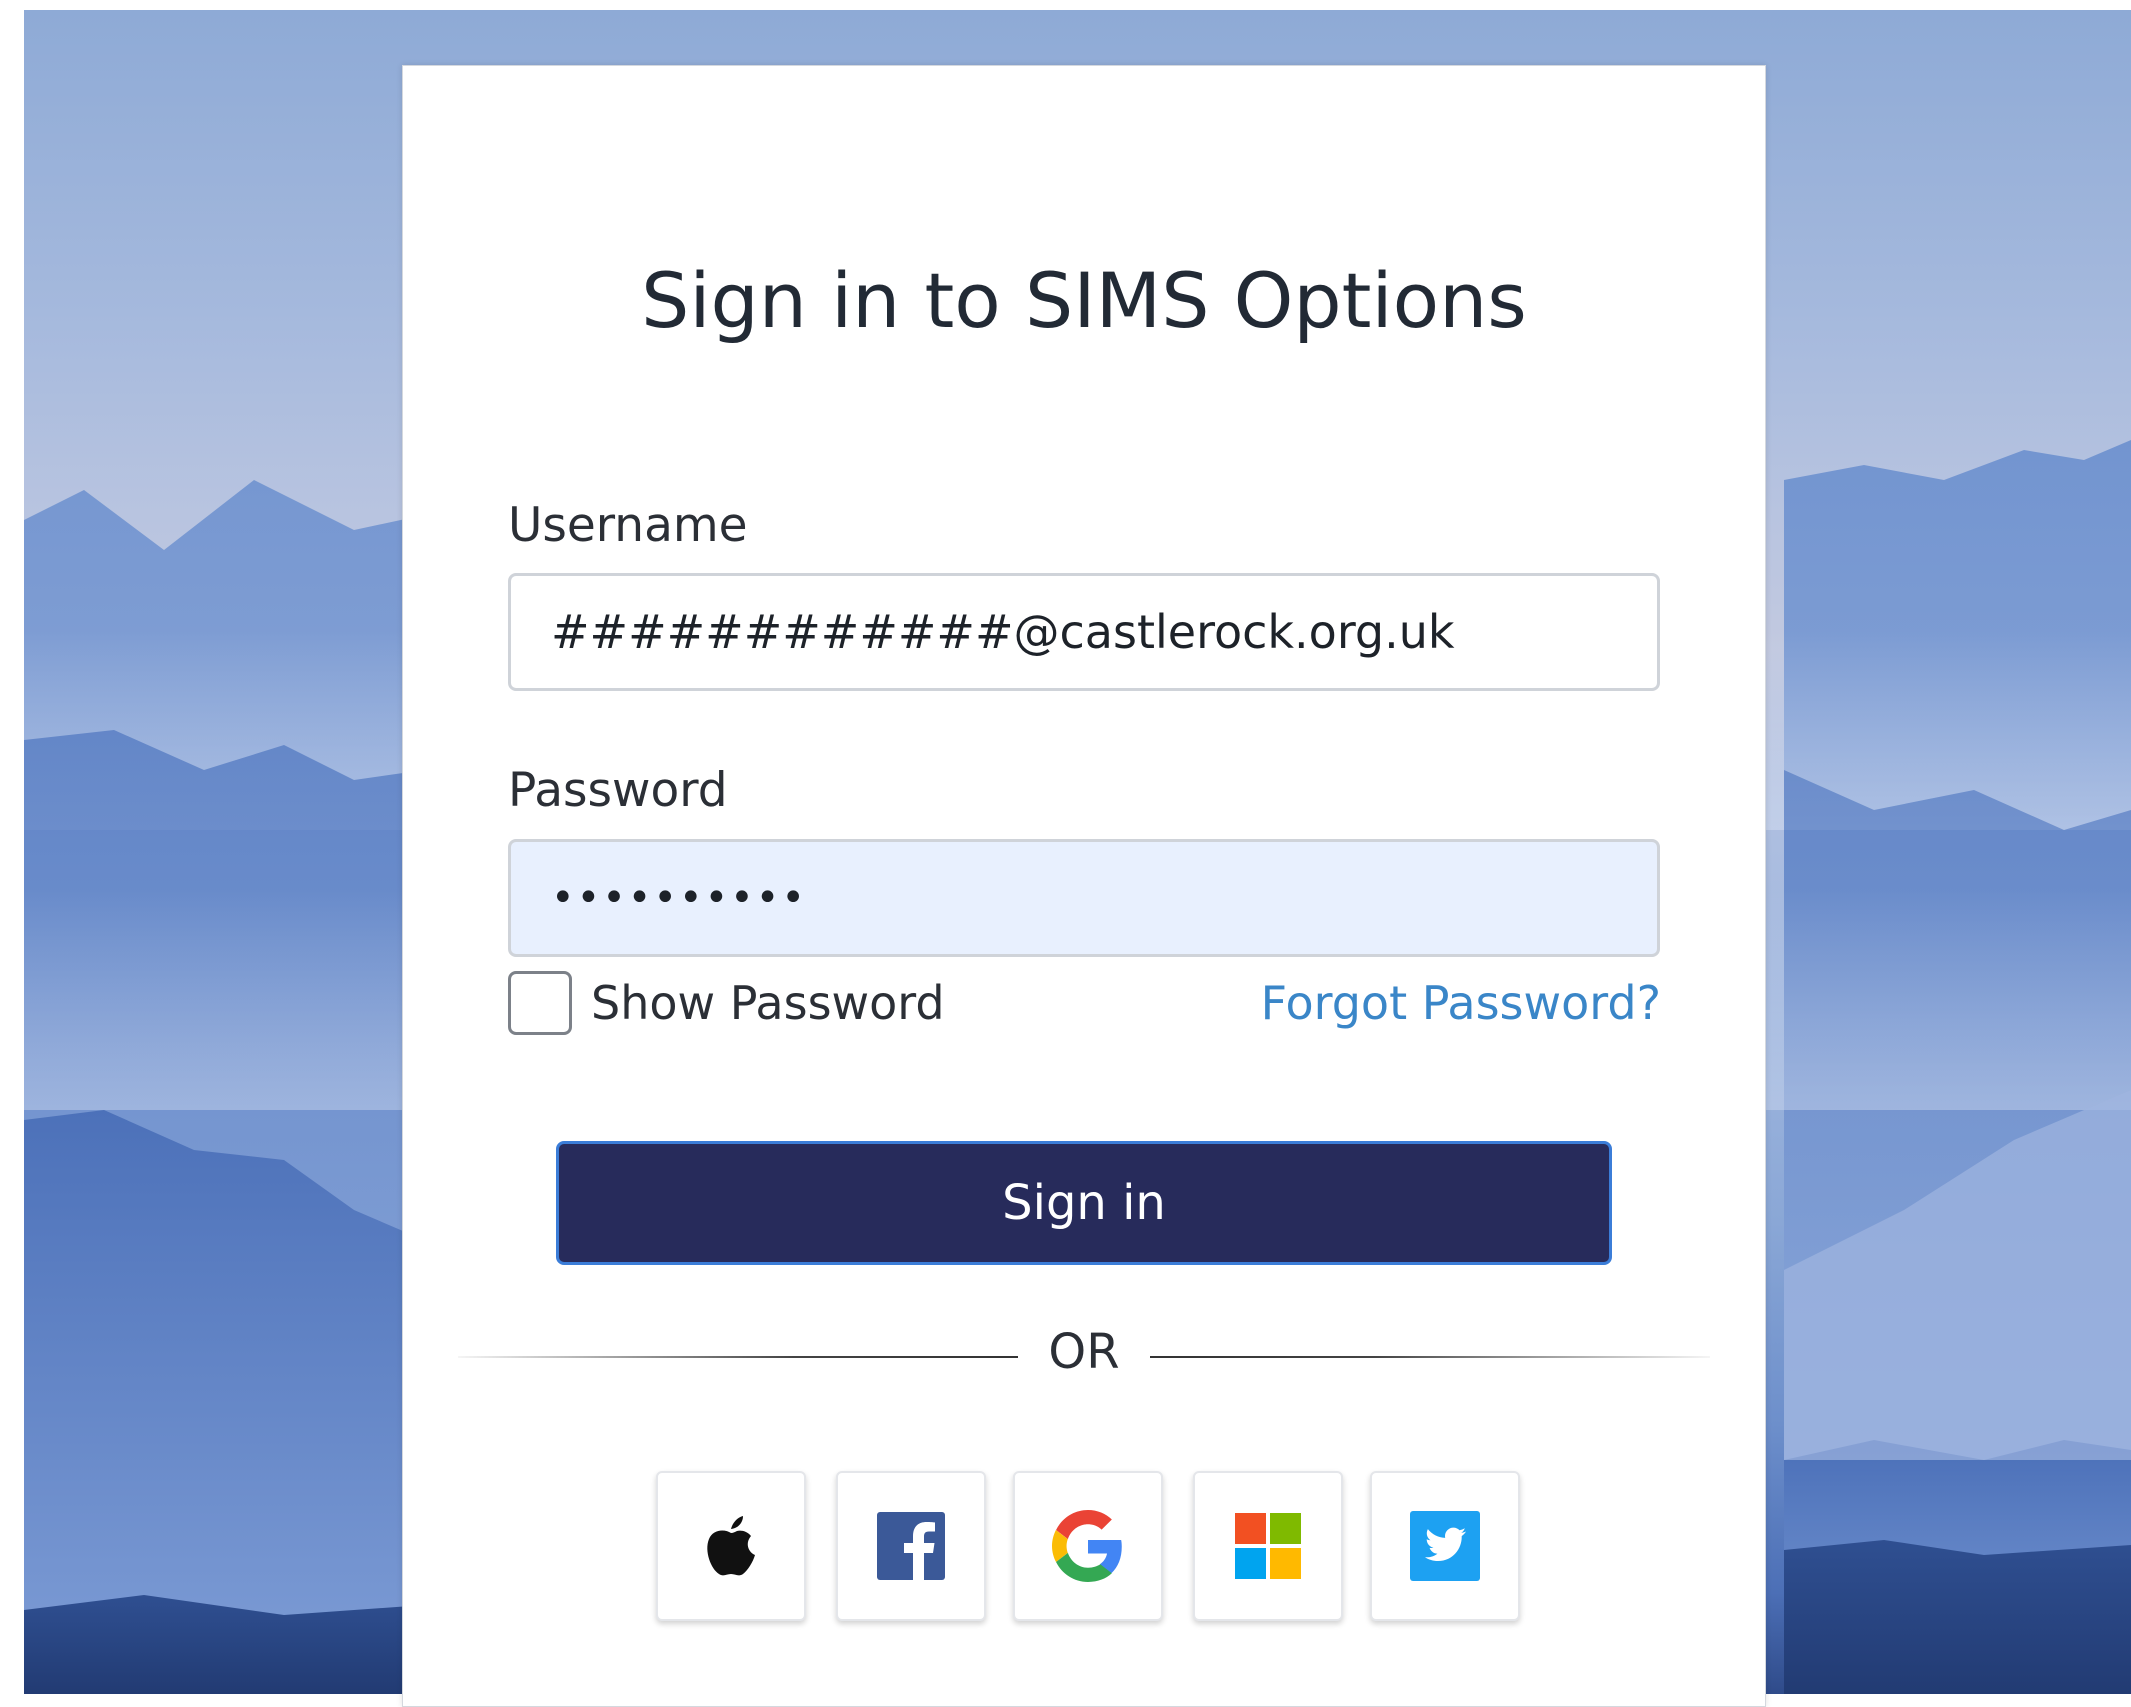 The image size is (2131, 1707). I want to click on twitter-icon, so click(1445, 1546).